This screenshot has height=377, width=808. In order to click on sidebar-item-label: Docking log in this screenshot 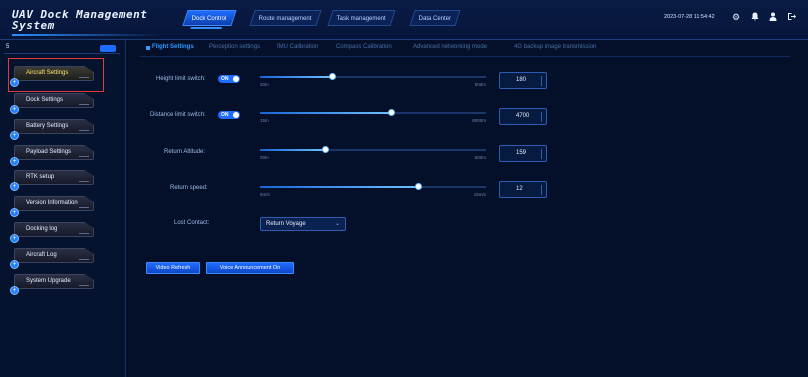, I will do `click(42, 229)`.